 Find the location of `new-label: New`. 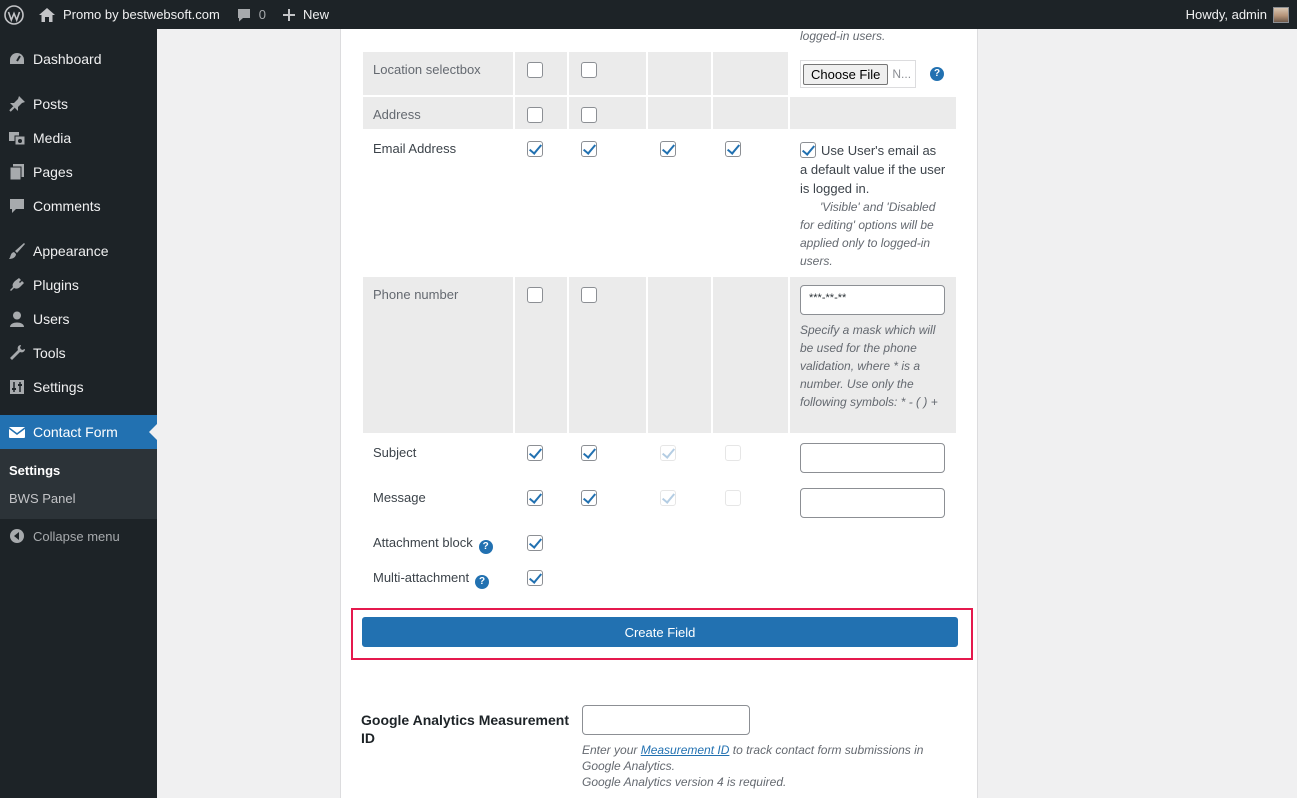

new-label: New is located at coordinates (316, 14).